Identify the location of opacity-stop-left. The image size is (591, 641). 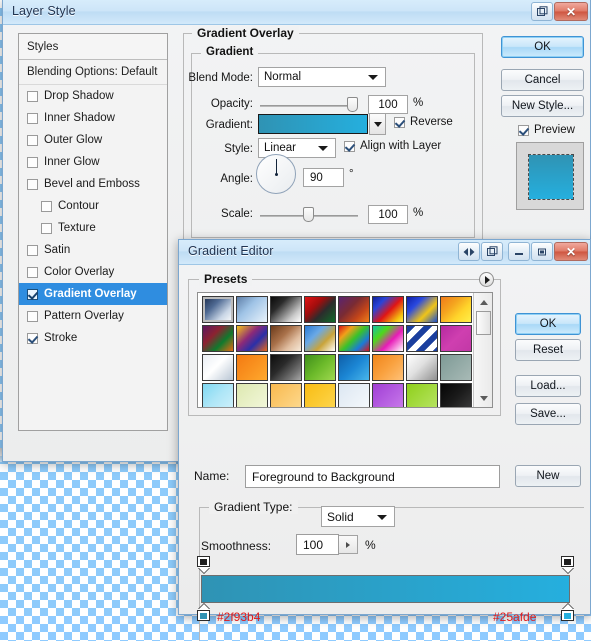
(203, 564).